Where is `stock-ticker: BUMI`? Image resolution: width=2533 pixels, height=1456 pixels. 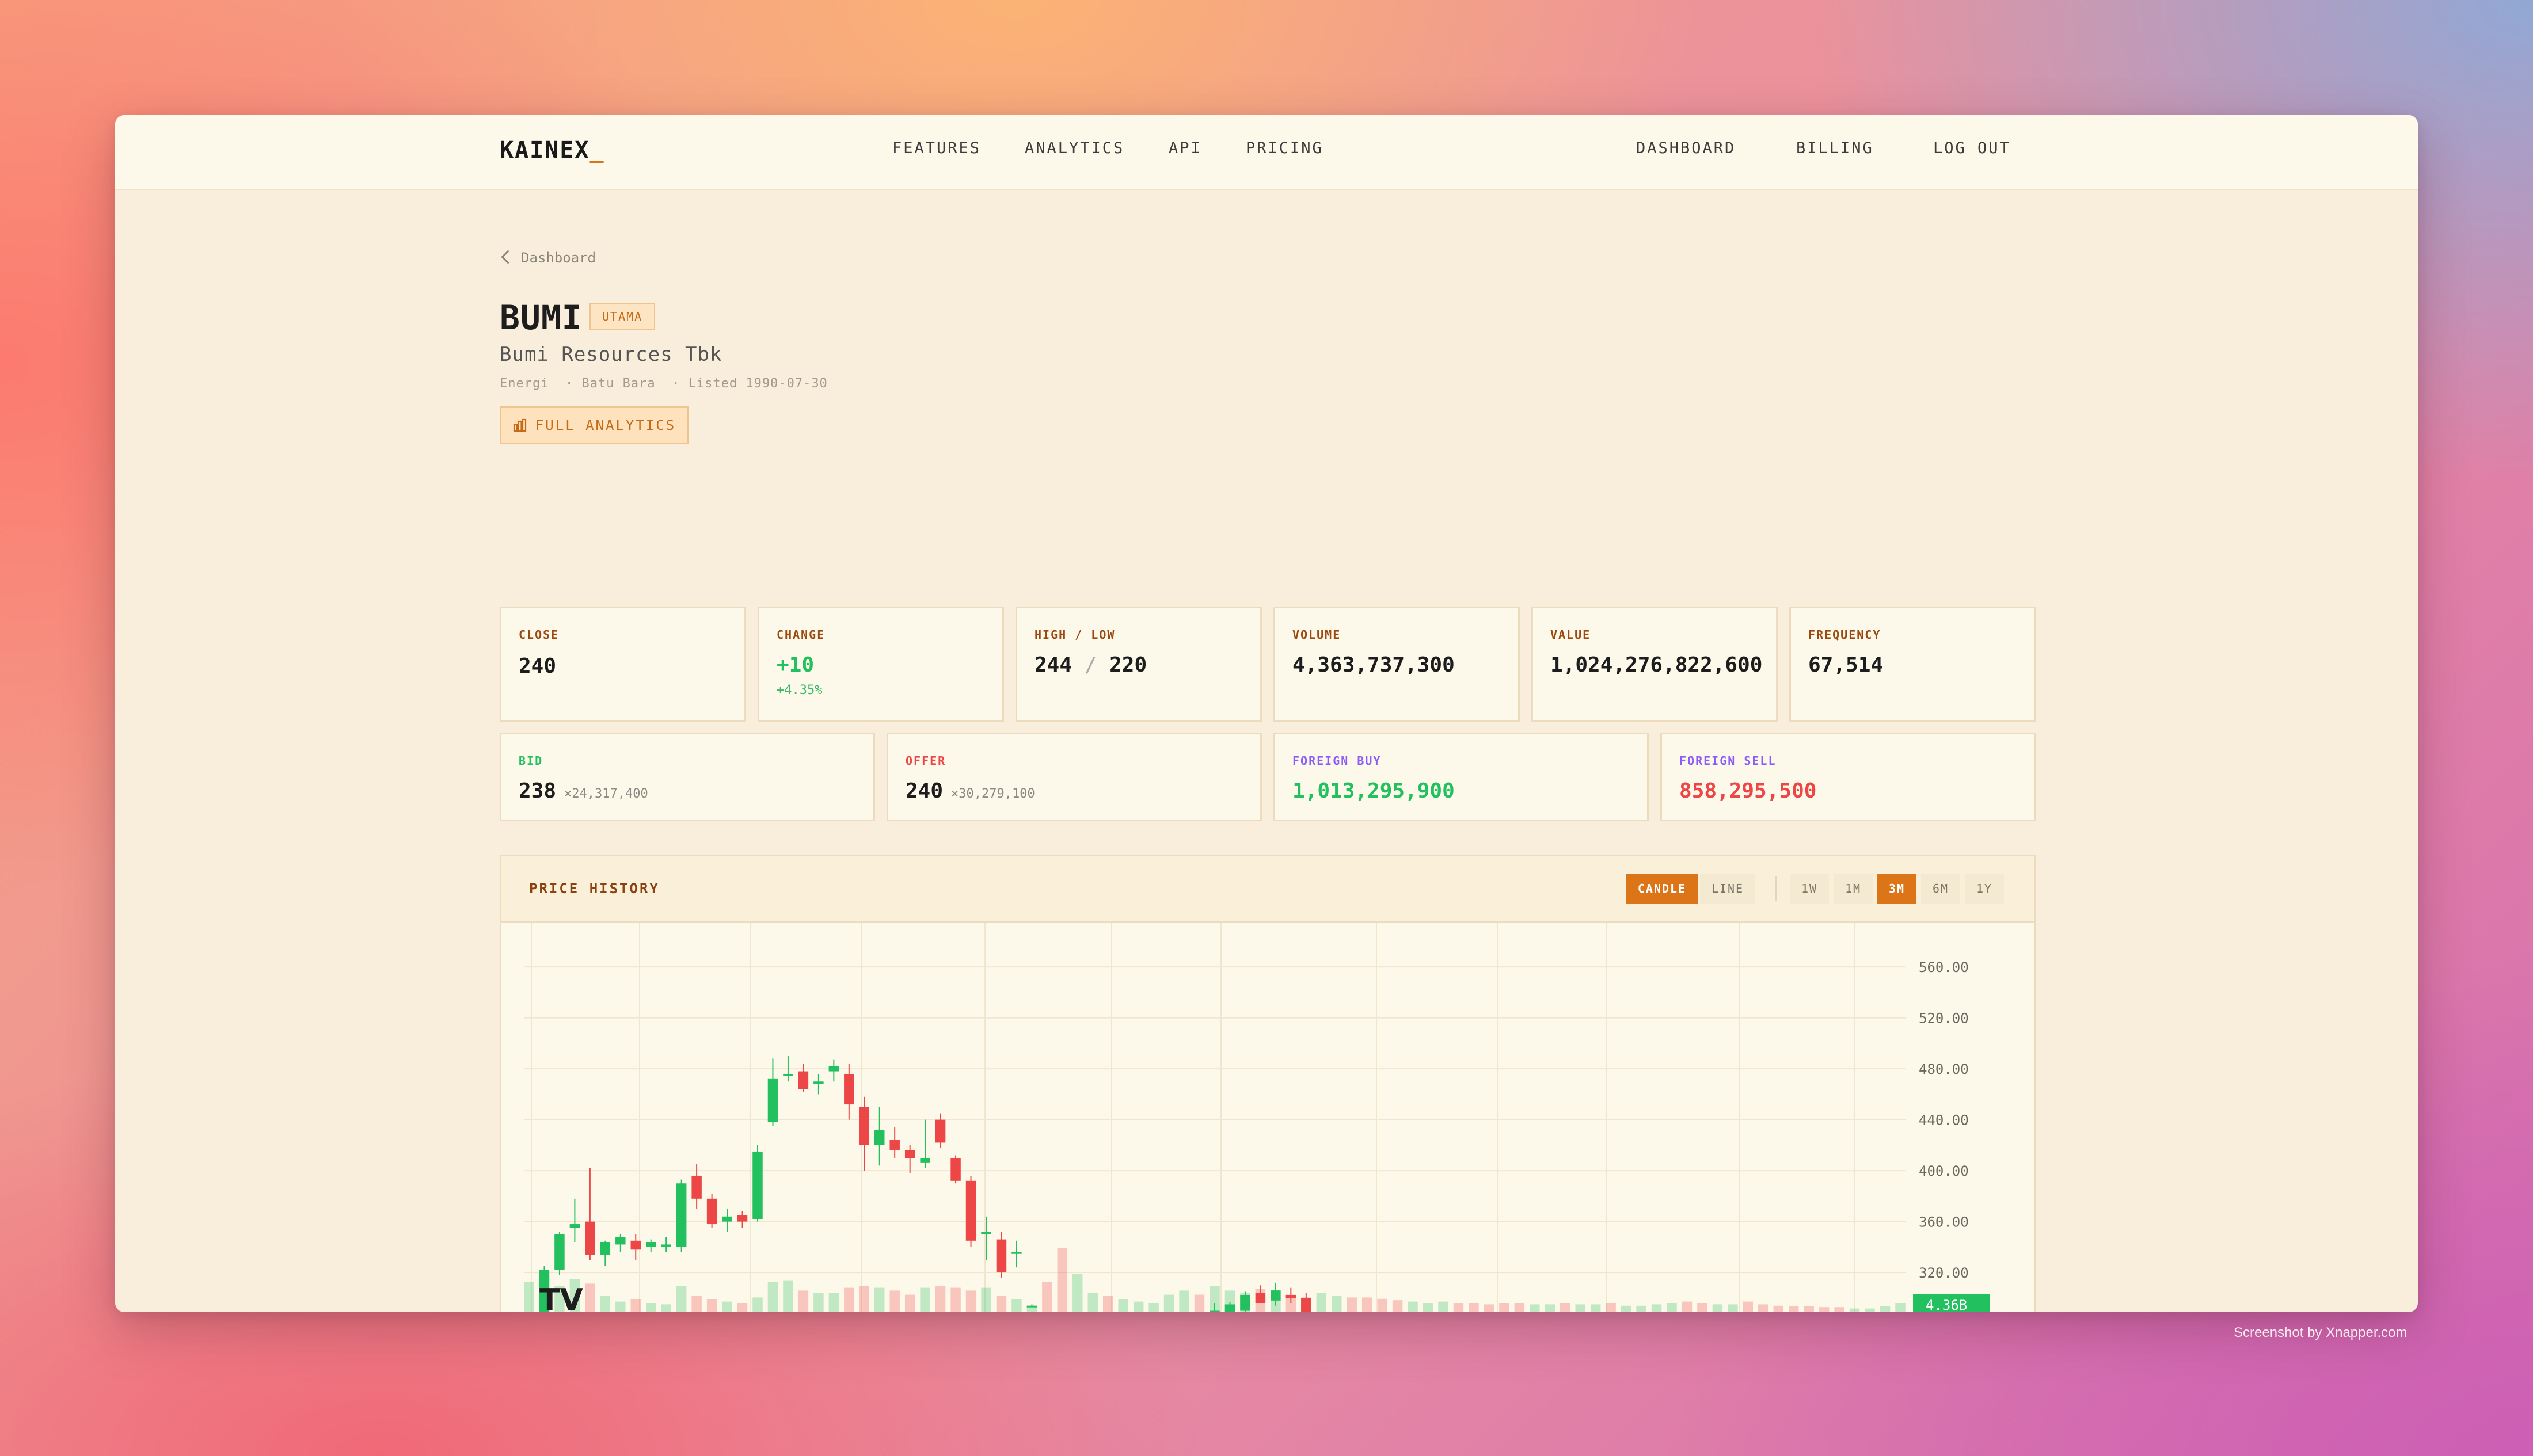
stock-ticker: BUMI is located at coordinates (541, 318).